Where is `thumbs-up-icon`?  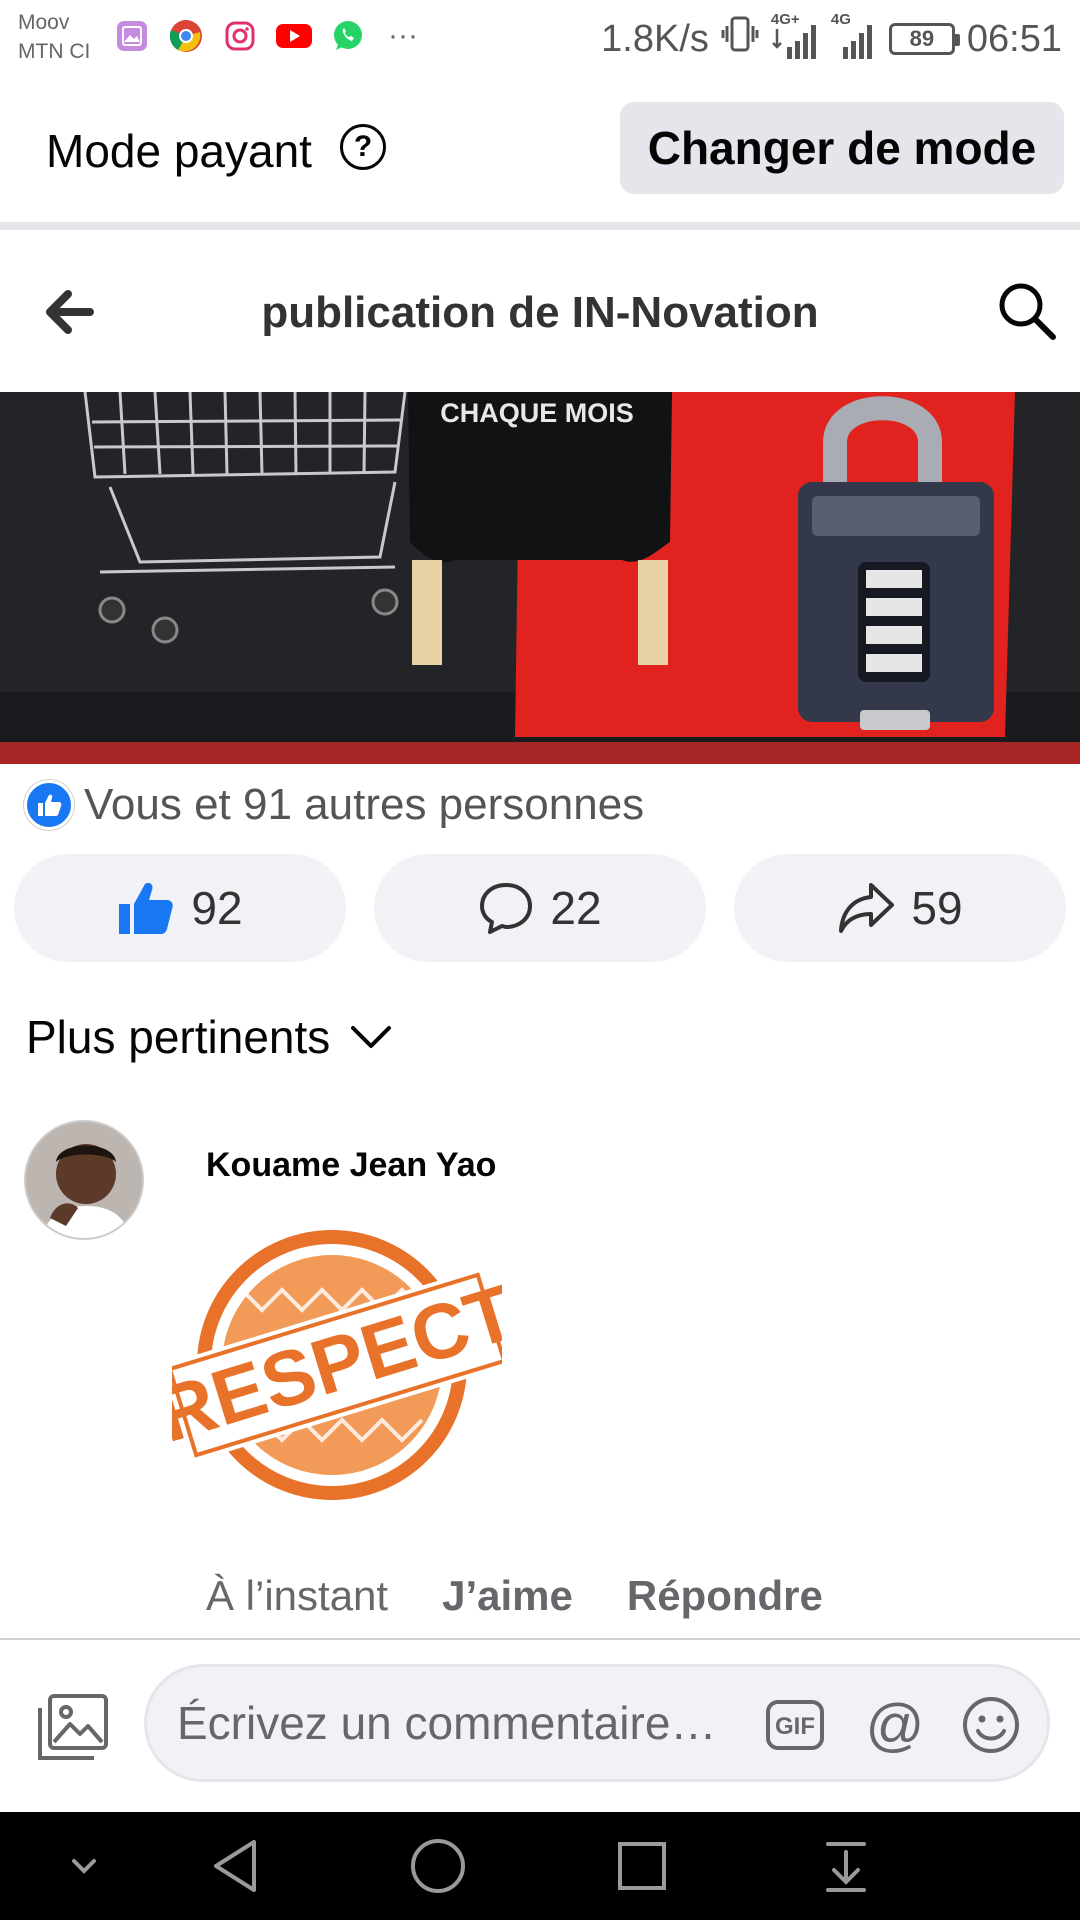 thumbs-up-icon is located at coordinates (146, 908).